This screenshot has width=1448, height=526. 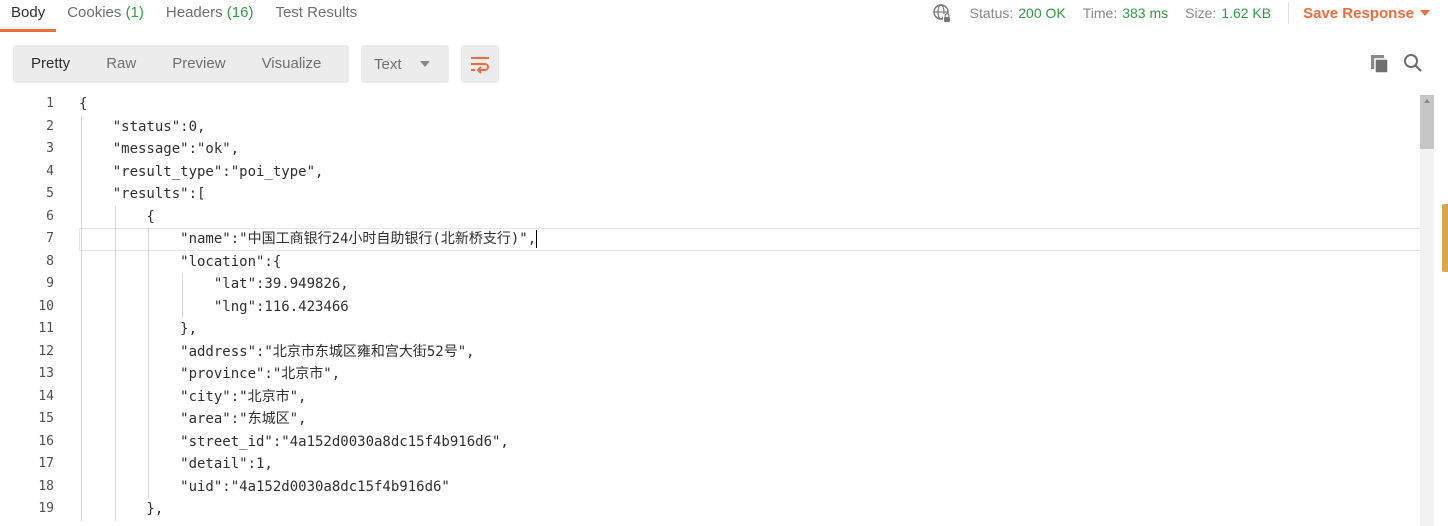 I want to click on code-text: "lng":116.423466, so click(x=214, y=306).